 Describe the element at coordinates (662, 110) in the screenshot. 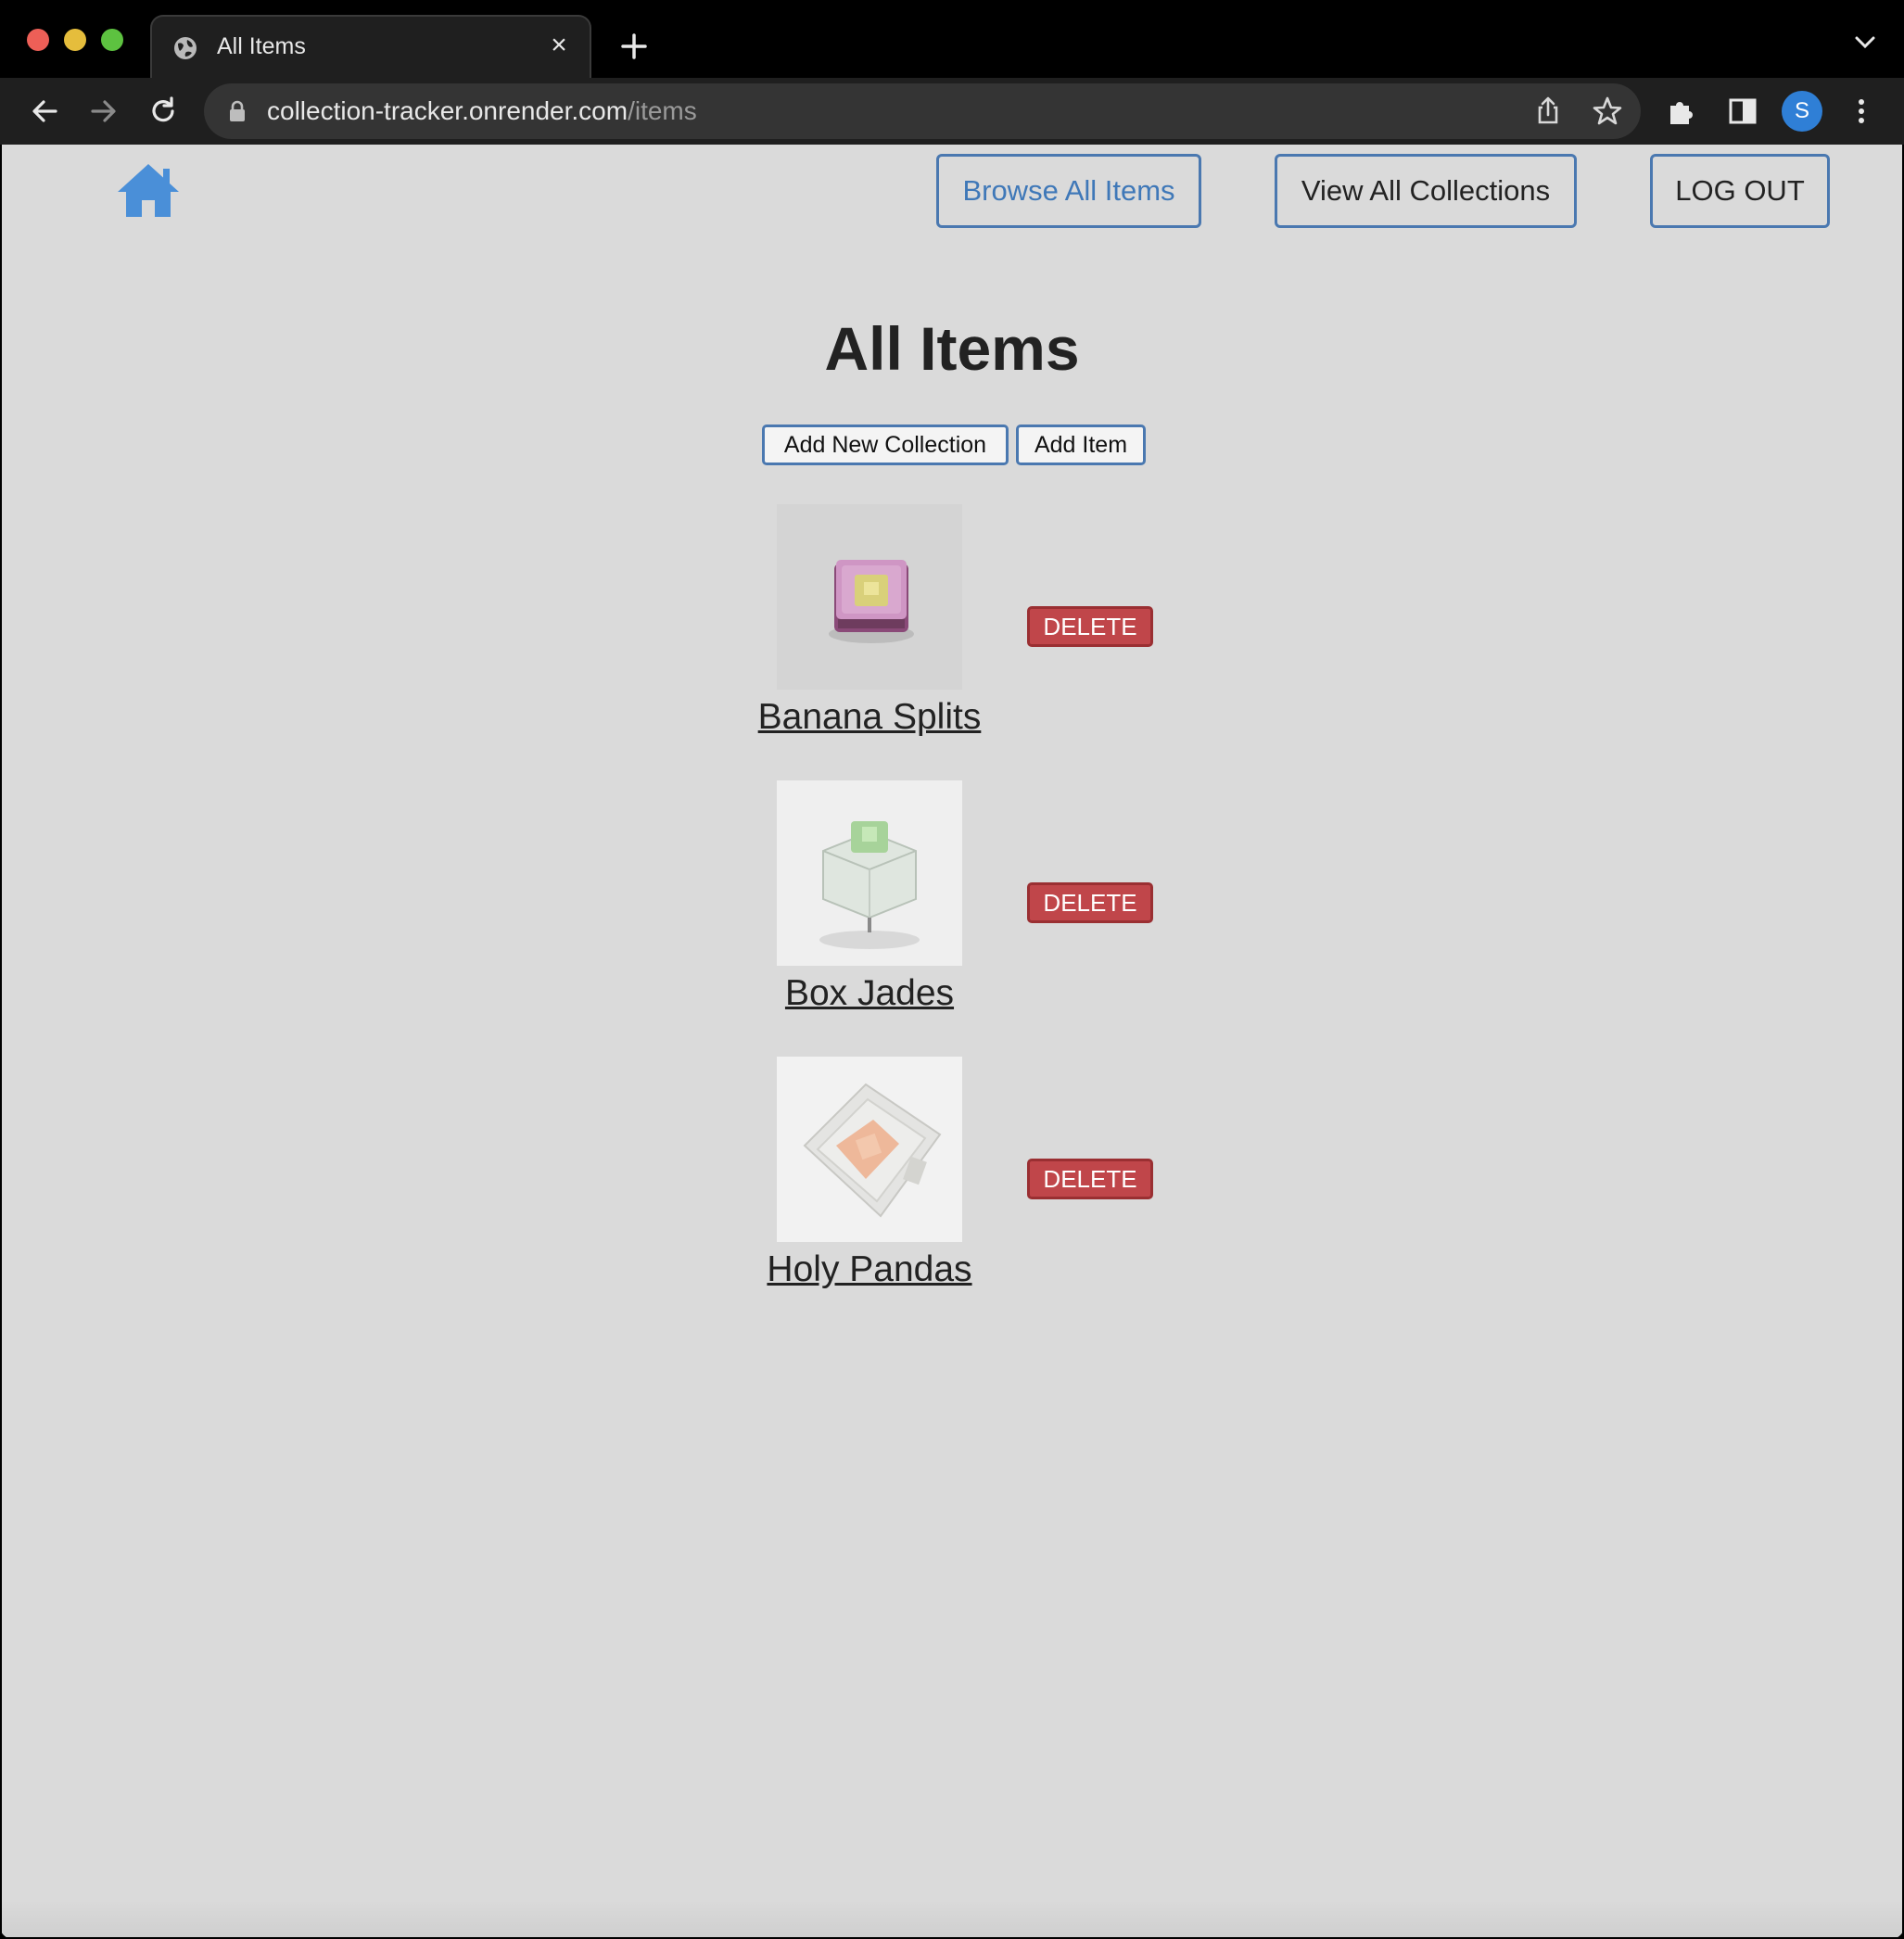

I see `url-path: /items` at that location.